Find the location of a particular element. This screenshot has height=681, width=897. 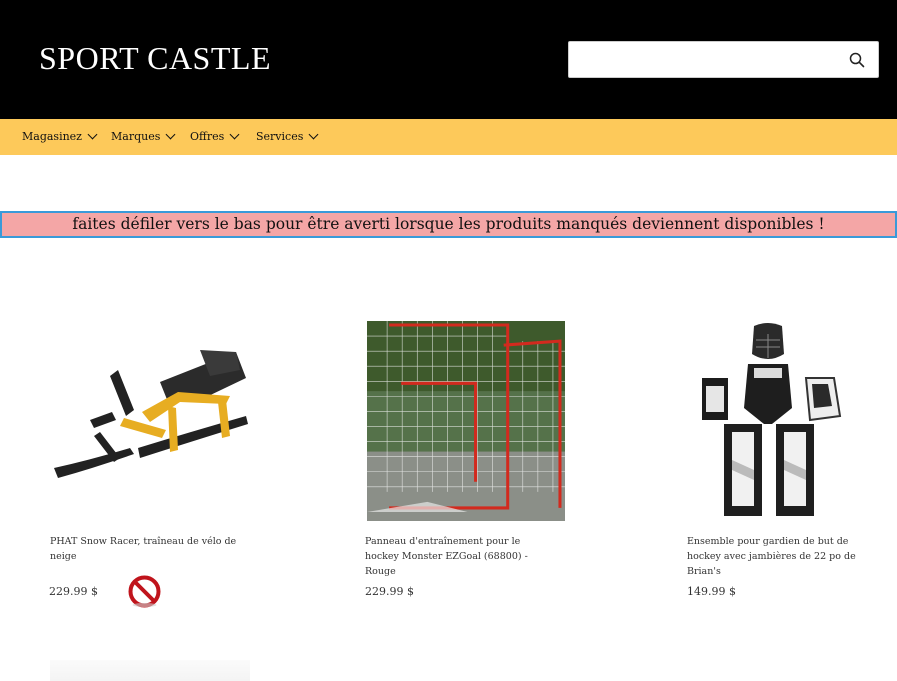

main-nav: Magasinez Marques Offres Services is located at coordinates (448, 137).